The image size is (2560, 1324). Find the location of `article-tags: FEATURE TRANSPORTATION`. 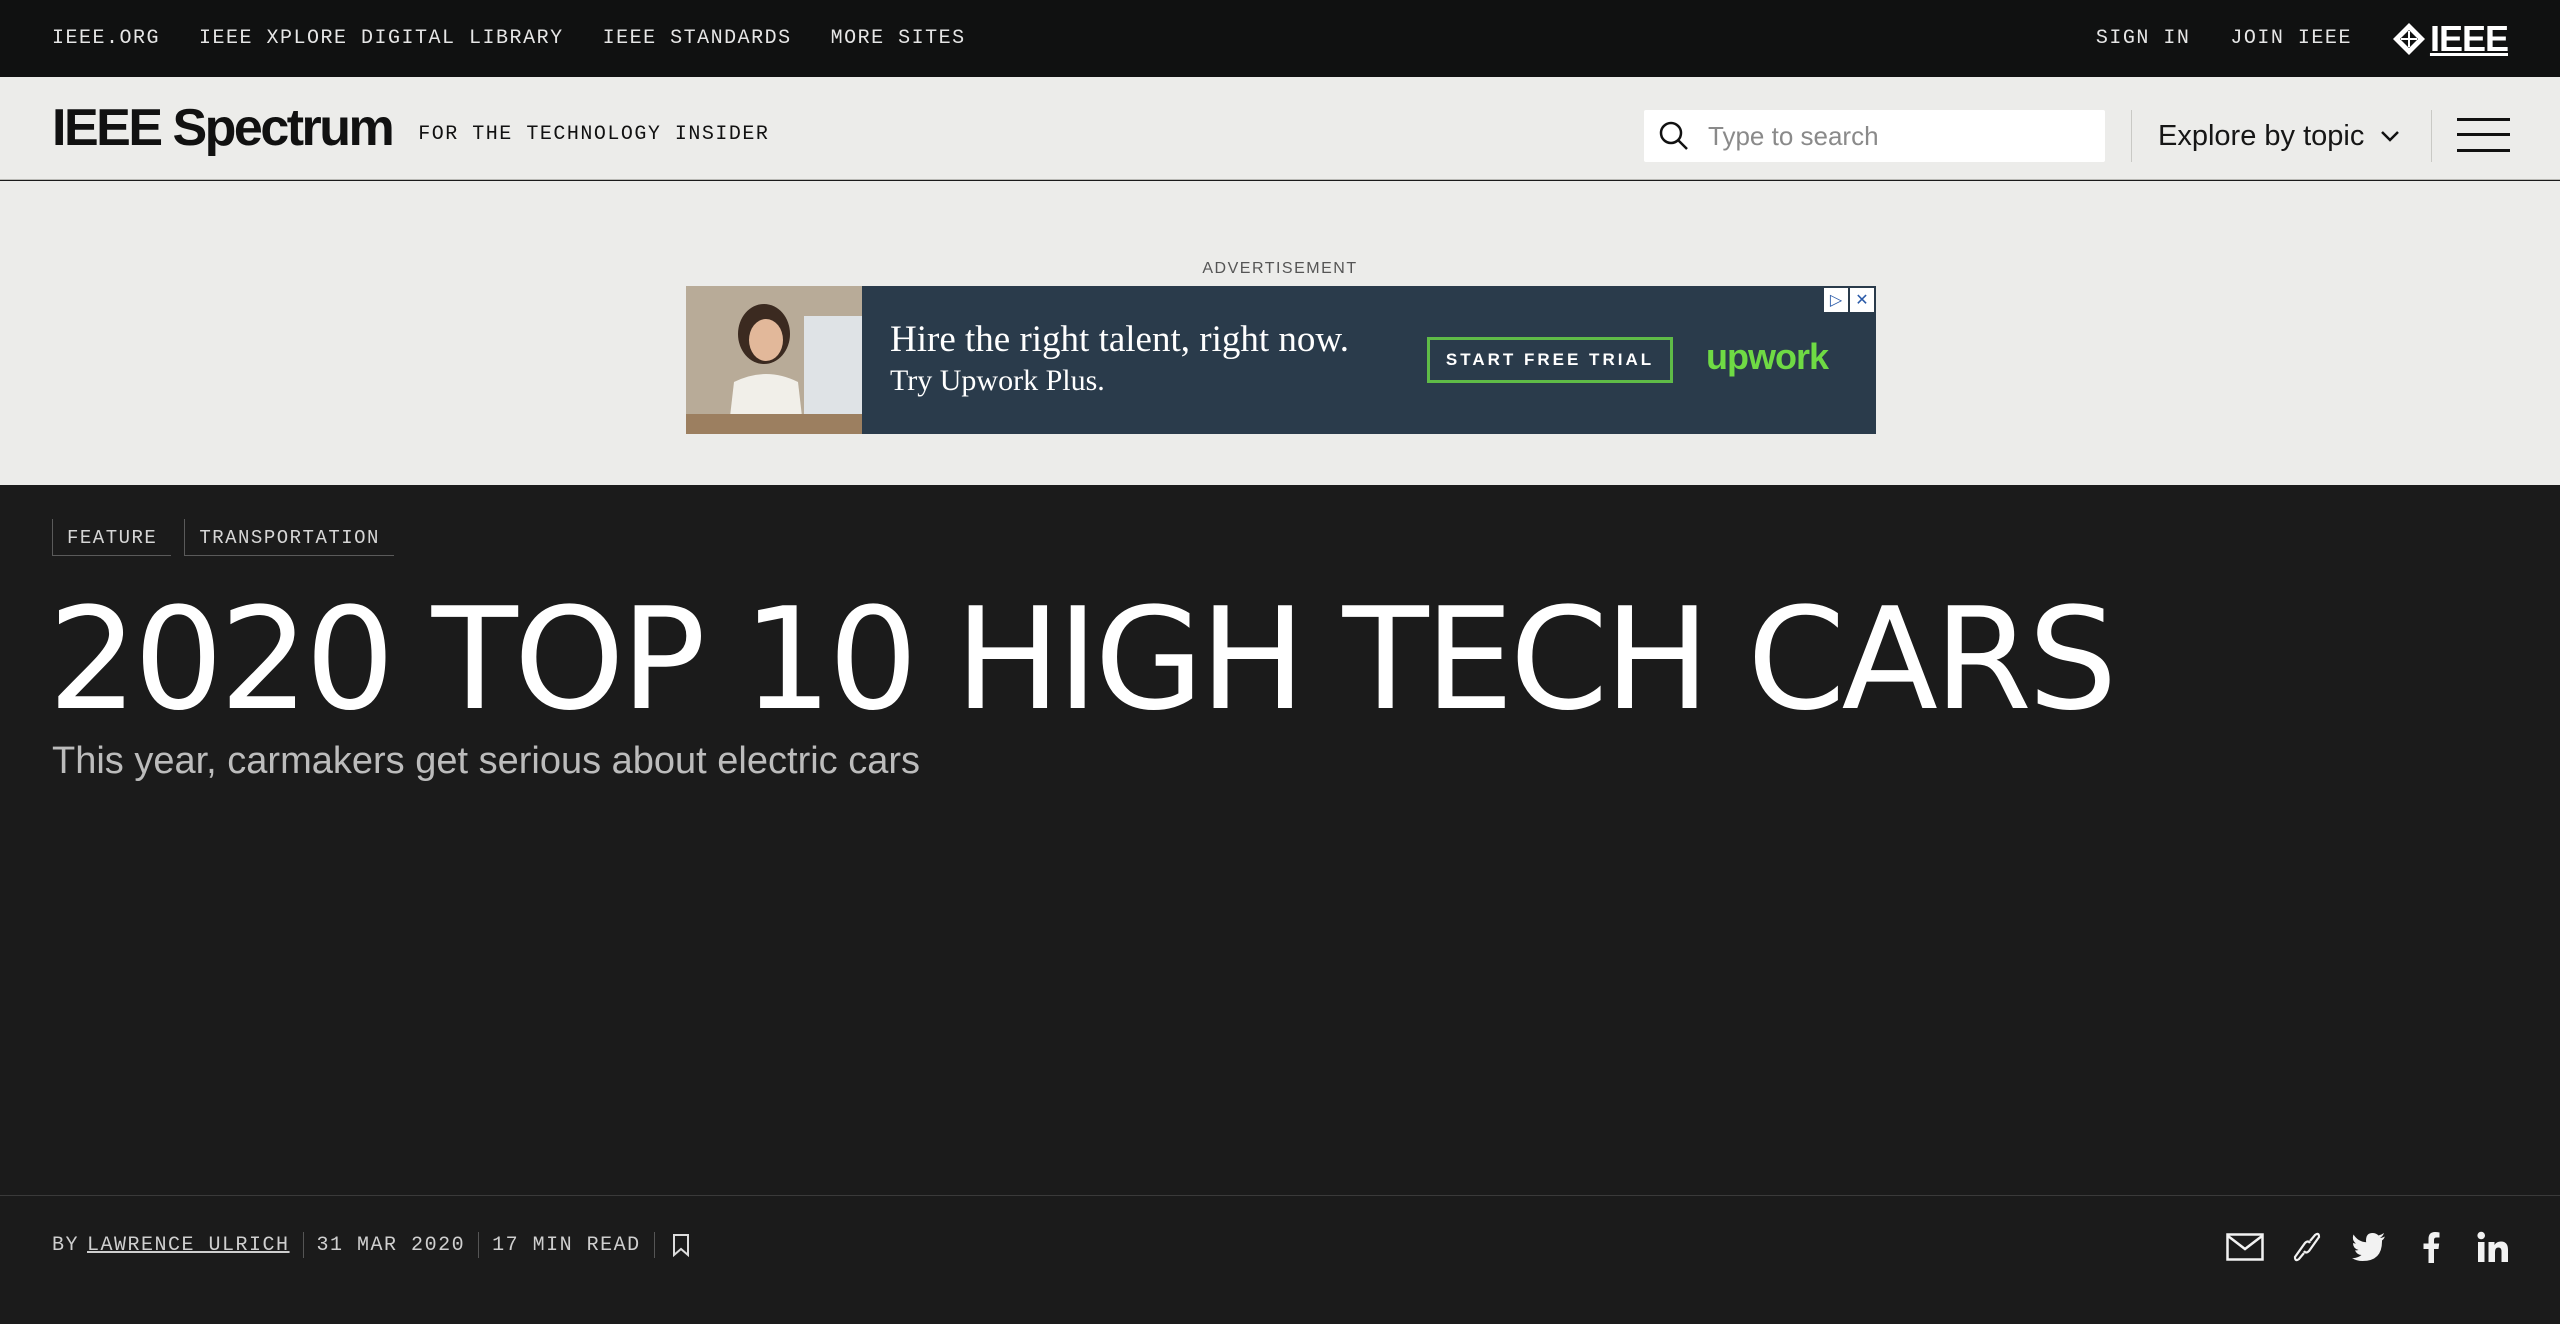

article-tags: FEATURE TRANSPORTATION is located at coordinates (223, 537).